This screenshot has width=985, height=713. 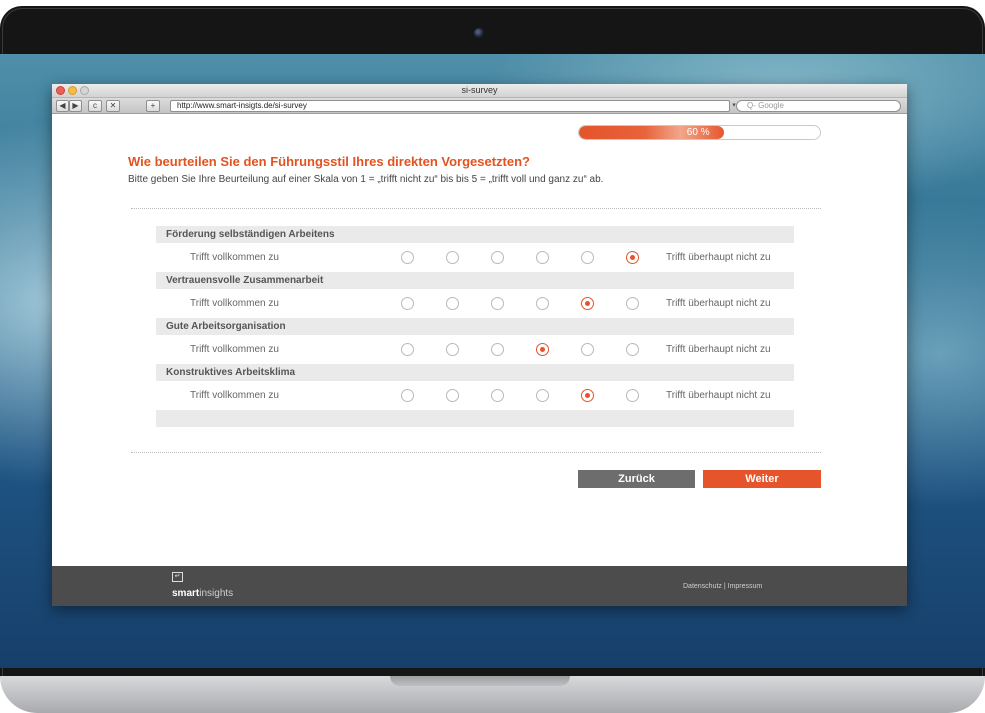 I want to click on matrix-row-label: Konstruktives Arbeitsklima, so click(x=475, y=372).